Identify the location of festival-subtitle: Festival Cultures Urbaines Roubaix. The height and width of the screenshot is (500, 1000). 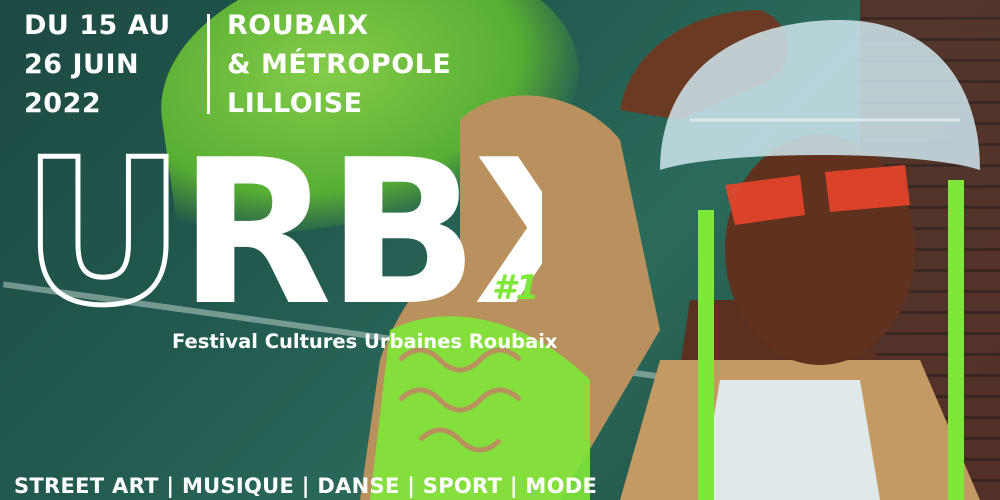
(365, 341).